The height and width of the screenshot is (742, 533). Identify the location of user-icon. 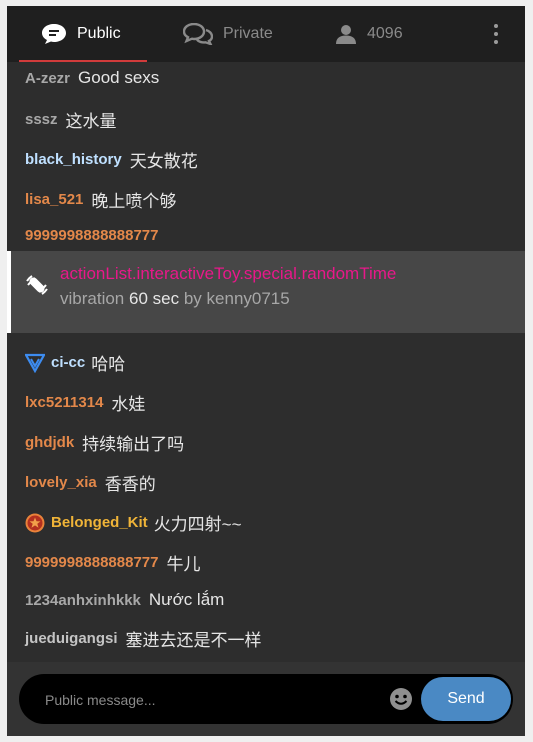
(346, 34).